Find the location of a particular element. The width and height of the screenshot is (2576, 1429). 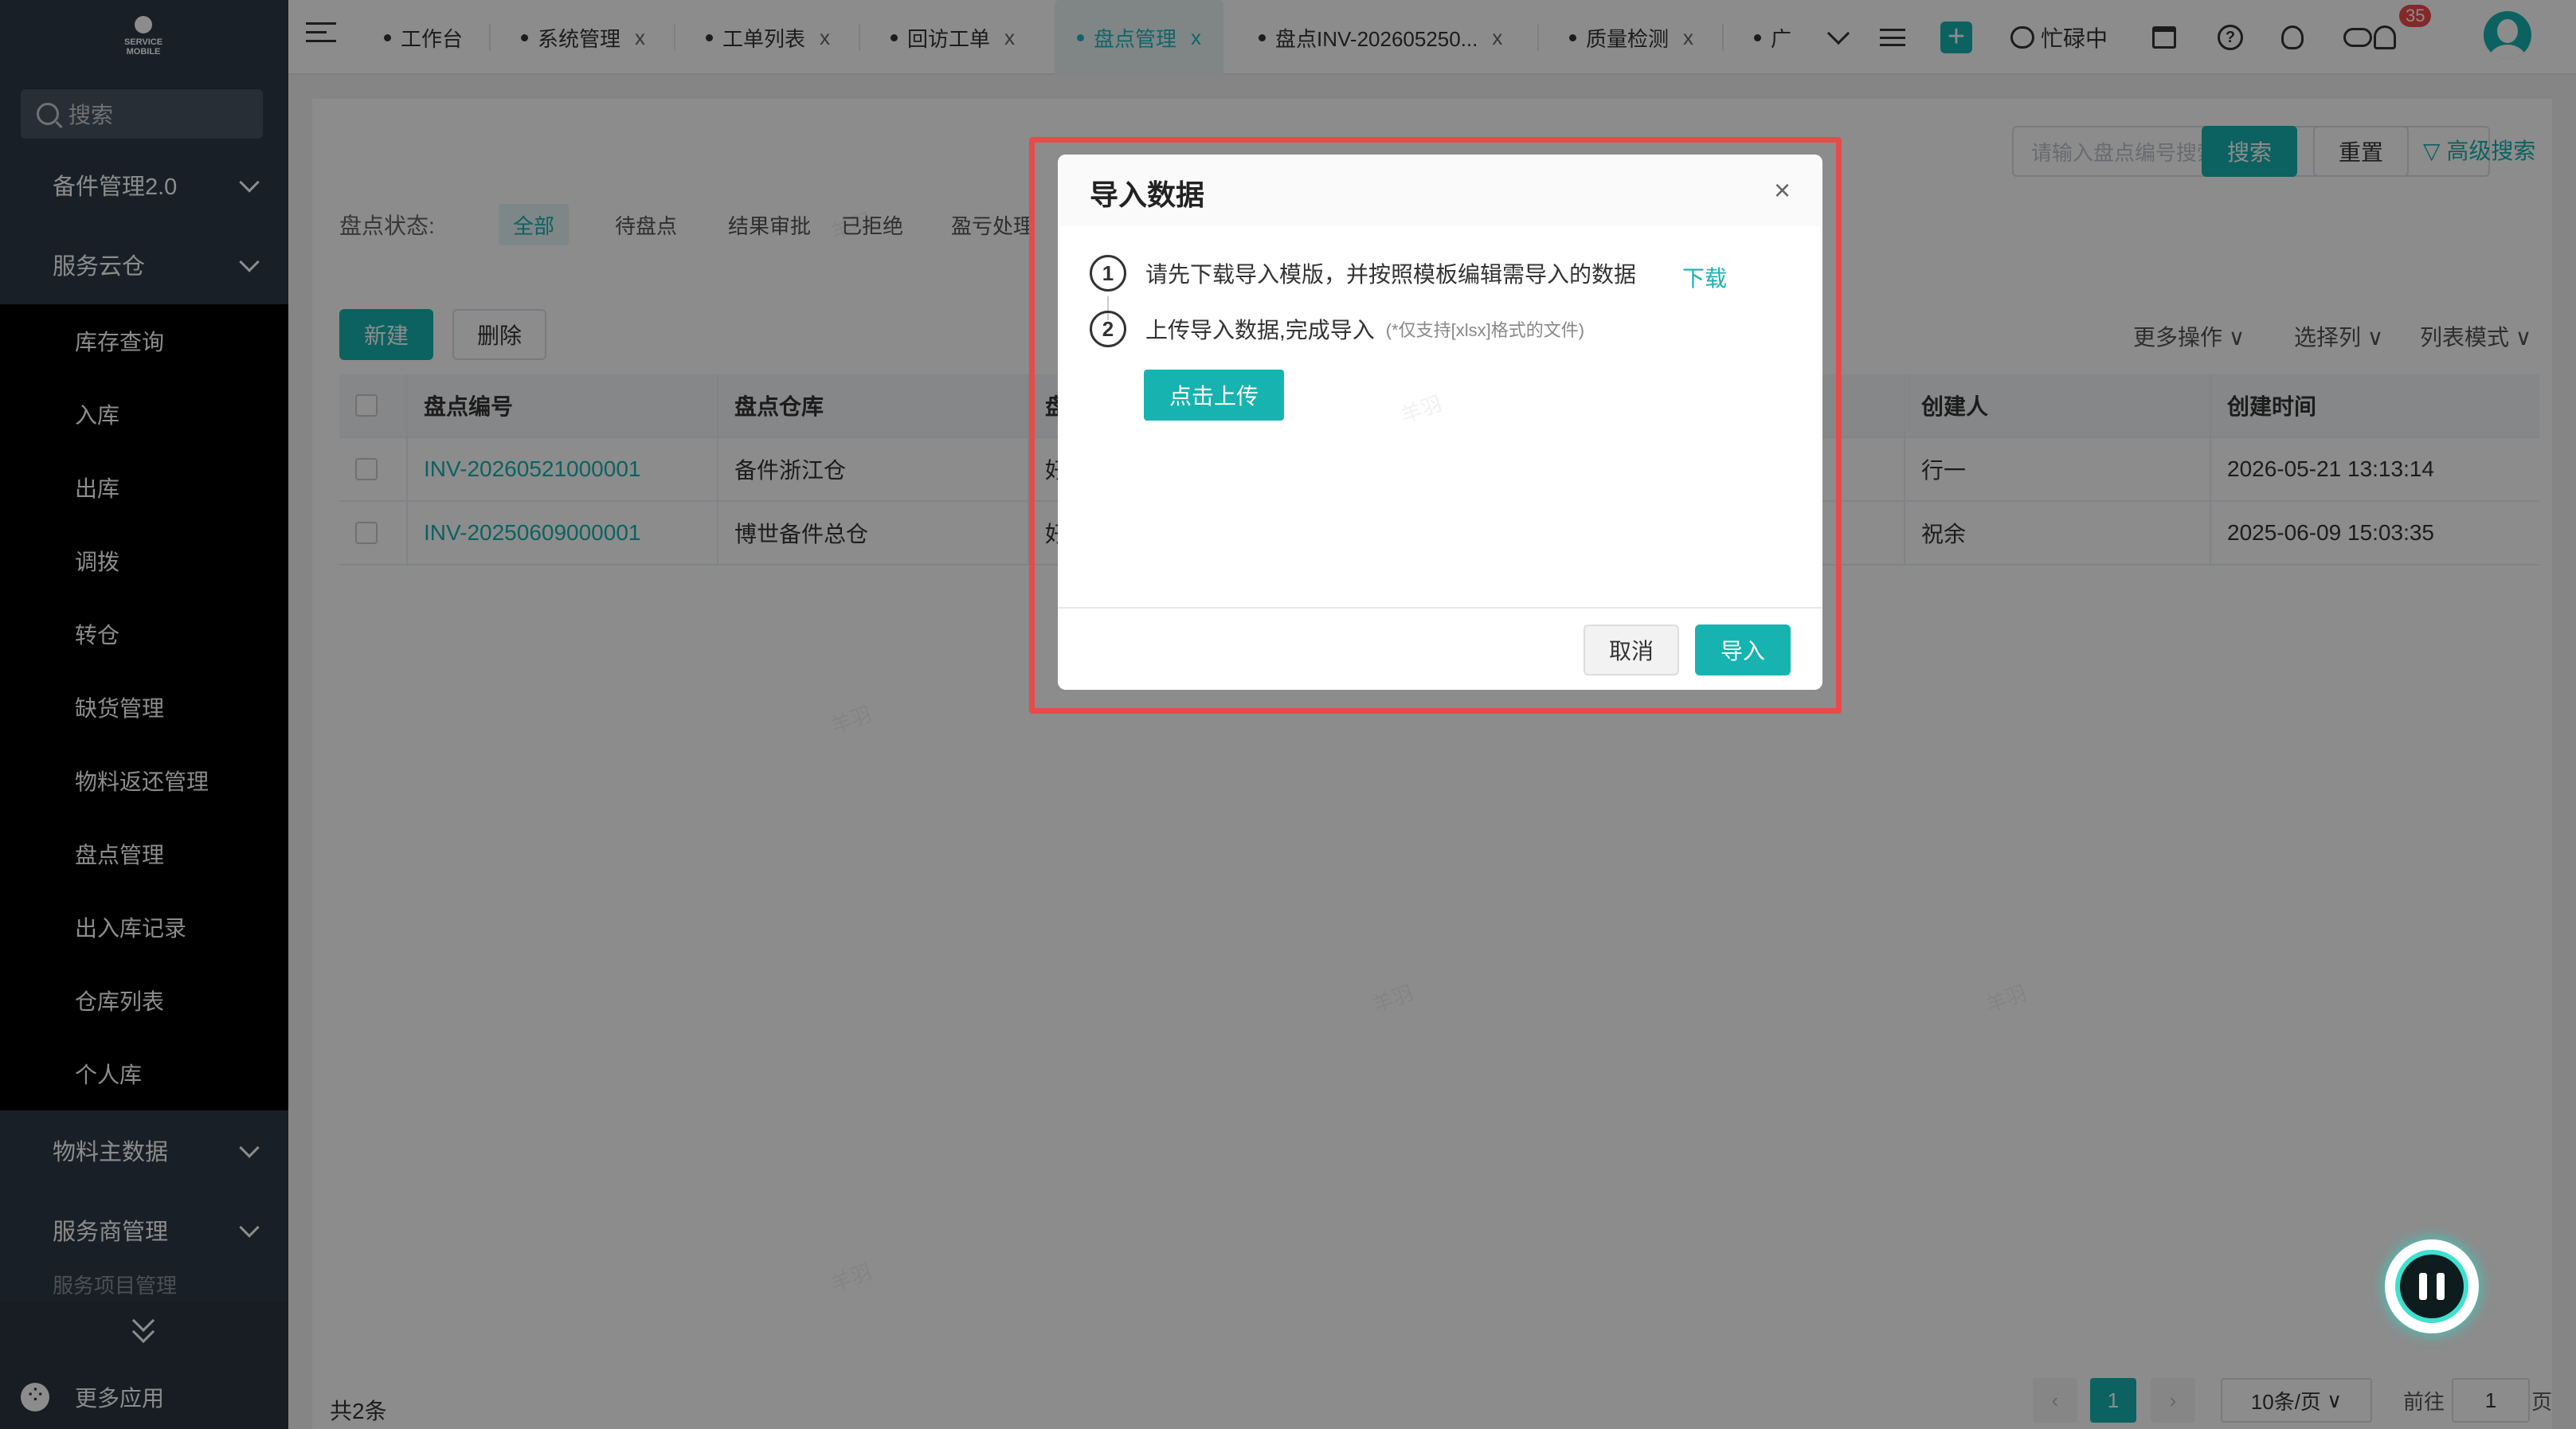

import-button: 导入 is located at coordinates (1743, 649).